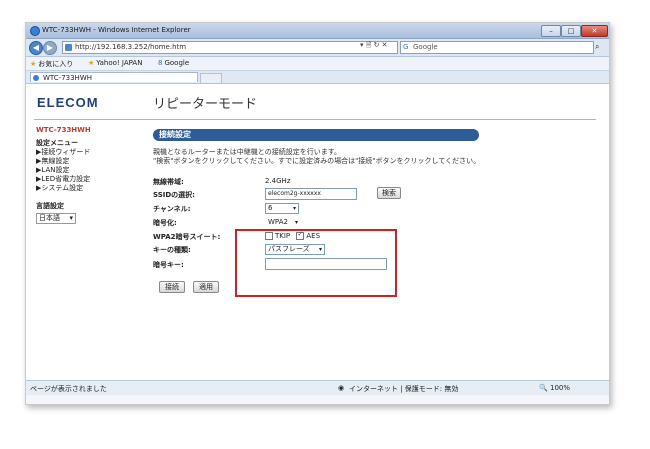 The height and width of the screenshot is (449, 650). Describe the element at coordinates (283, 222) in the screenshot. I see `encryption-select: WPA2 ▾` at that location.